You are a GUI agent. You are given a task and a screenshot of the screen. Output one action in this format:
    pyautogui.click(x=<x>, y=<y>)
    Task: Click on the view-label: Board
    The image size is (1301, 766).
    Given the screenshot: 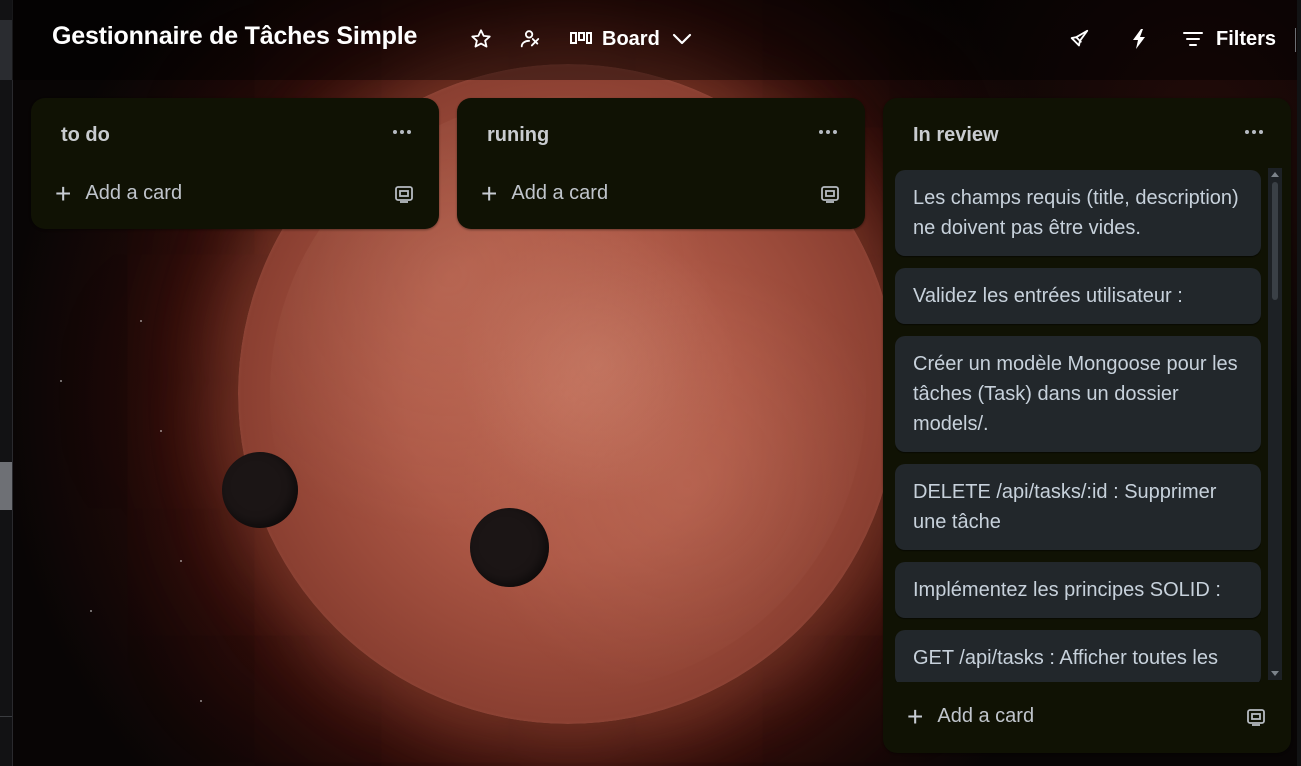 What is the action you would take?
    pyautogui.click(x=631, y=38)
    